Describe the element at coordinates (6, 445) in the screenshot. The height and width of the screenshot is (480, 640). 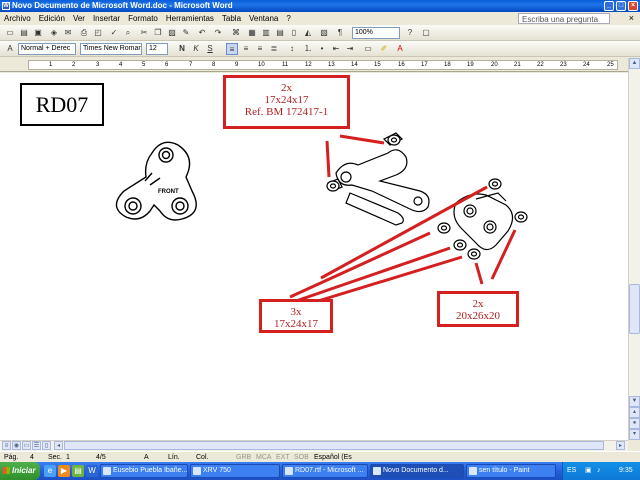
I see `normal-view-icon: ≡` at that location.